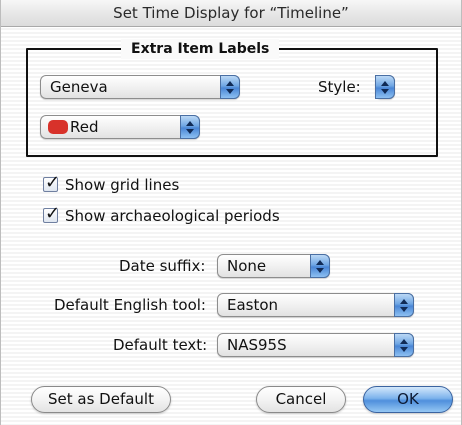 This screenshot has height=425, width=462. I want to click on default-english-tool-value: Easton, so click(253, 305).